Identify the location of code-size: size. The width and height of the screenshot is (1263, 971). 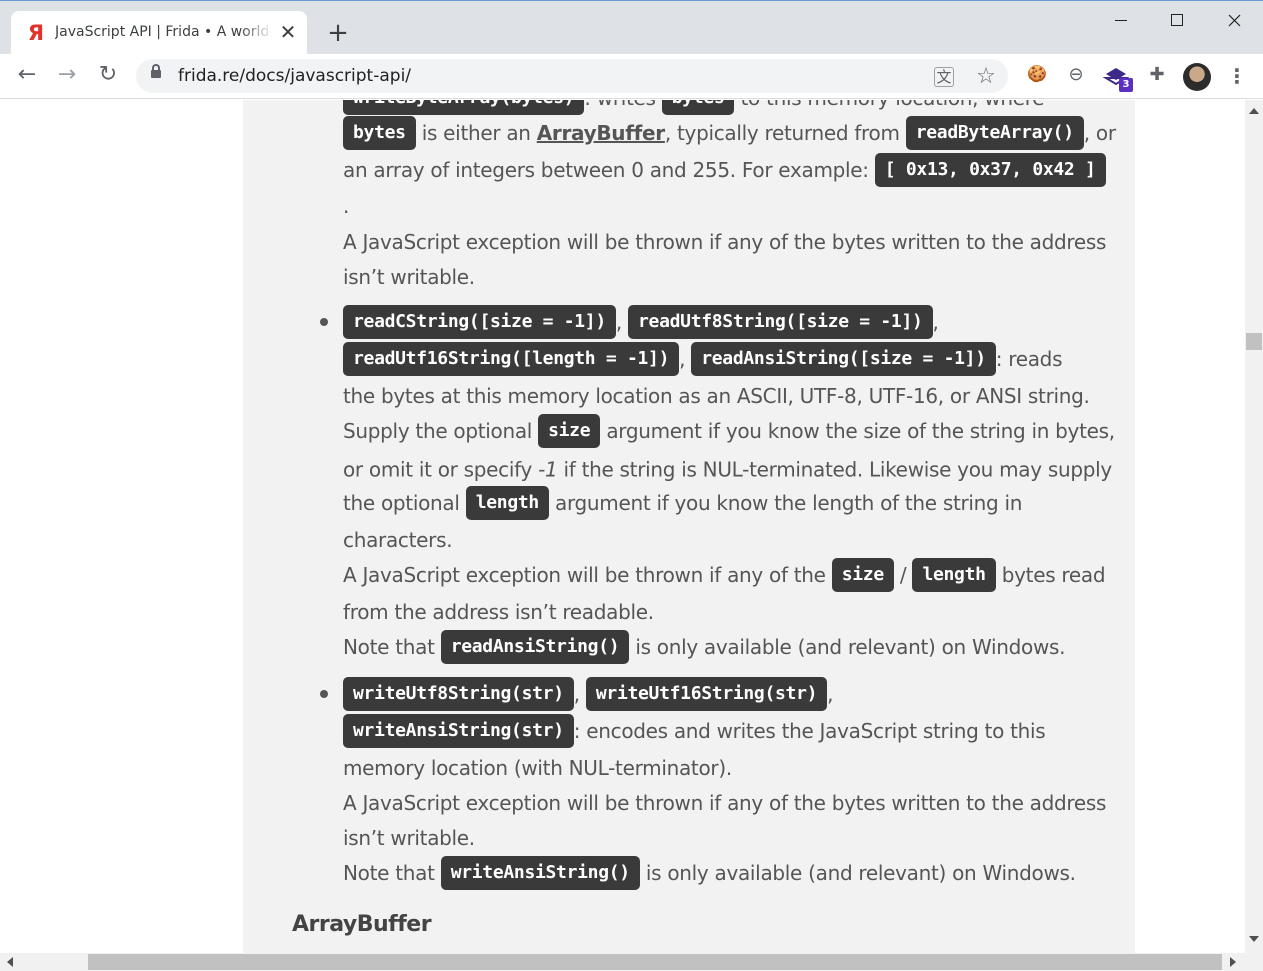
(862, 575).